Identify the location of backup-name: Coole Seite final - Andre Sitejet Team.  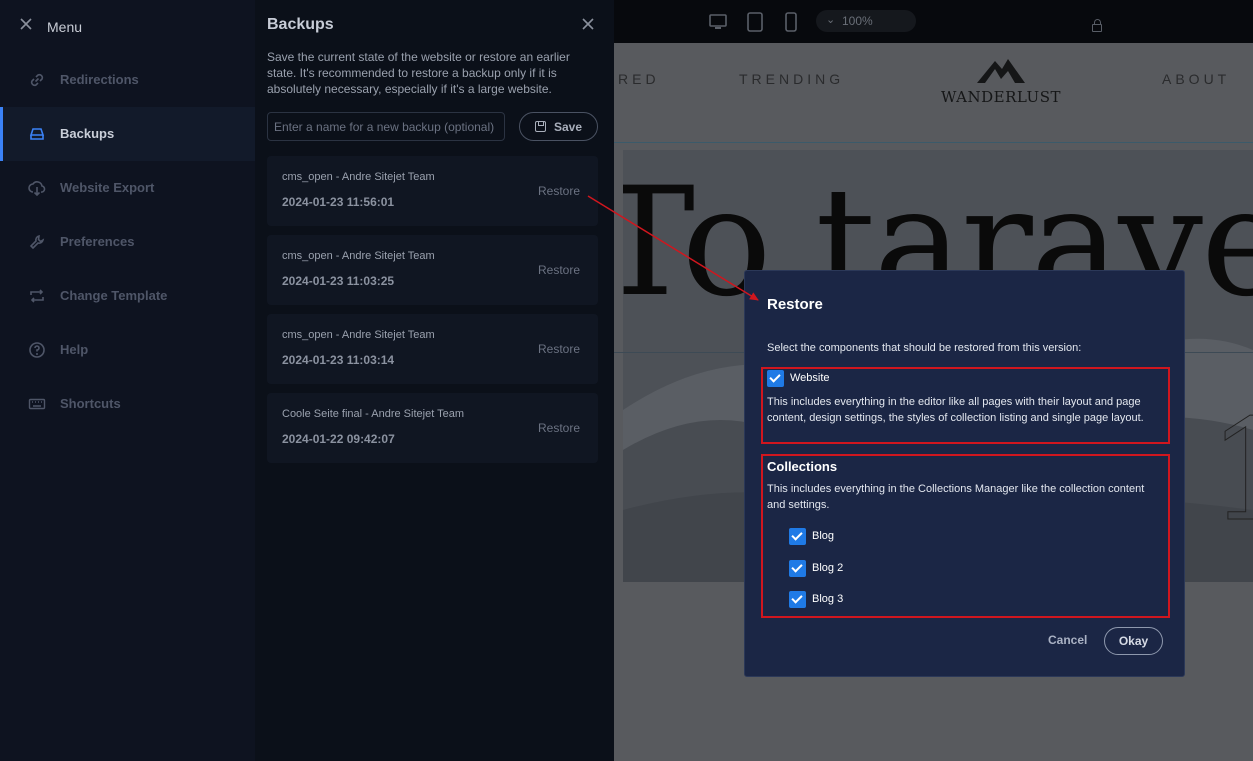
(373, 414).